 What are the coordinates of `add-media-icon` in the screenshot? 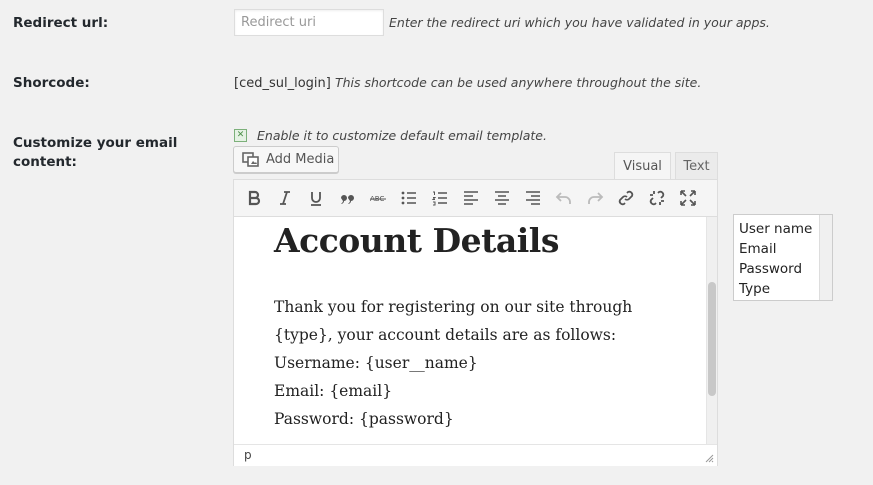 It's located at (250, 159).